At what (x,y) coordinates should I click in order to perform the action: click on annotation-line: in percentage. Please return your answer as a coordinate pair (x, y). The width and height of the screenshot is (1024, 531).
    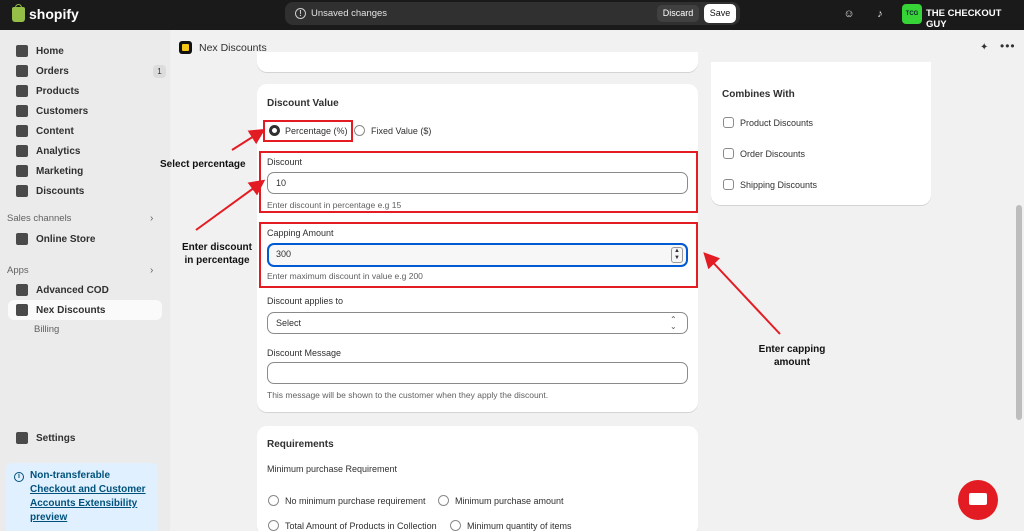
    Looking at the image, I should click on (217, 260).